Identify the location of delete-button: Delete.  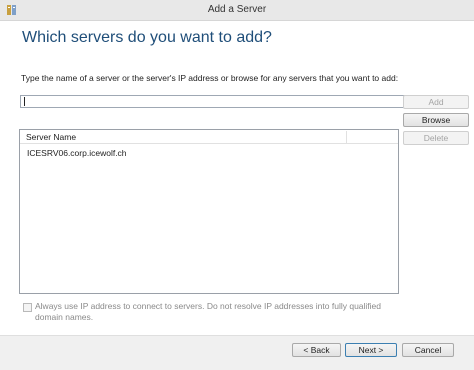
(436, 138).